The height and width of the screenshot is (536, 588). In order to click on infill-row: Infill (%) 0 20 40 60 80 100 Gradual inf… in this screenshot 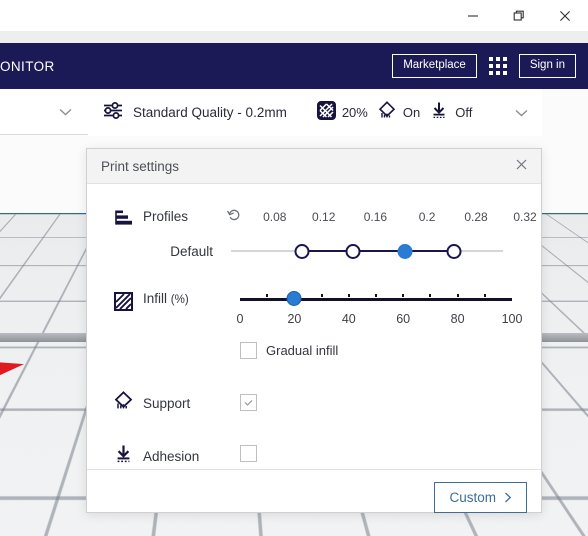, I will do `click(314, 324)`.